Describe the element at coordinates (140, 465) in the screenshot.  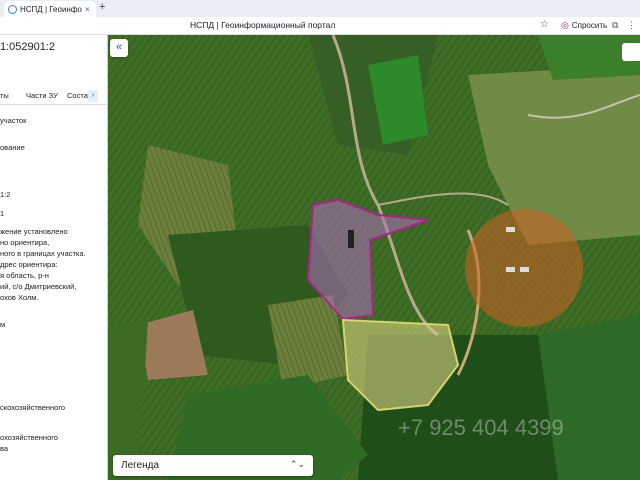
I see `legend-label: Легенда` at that location.